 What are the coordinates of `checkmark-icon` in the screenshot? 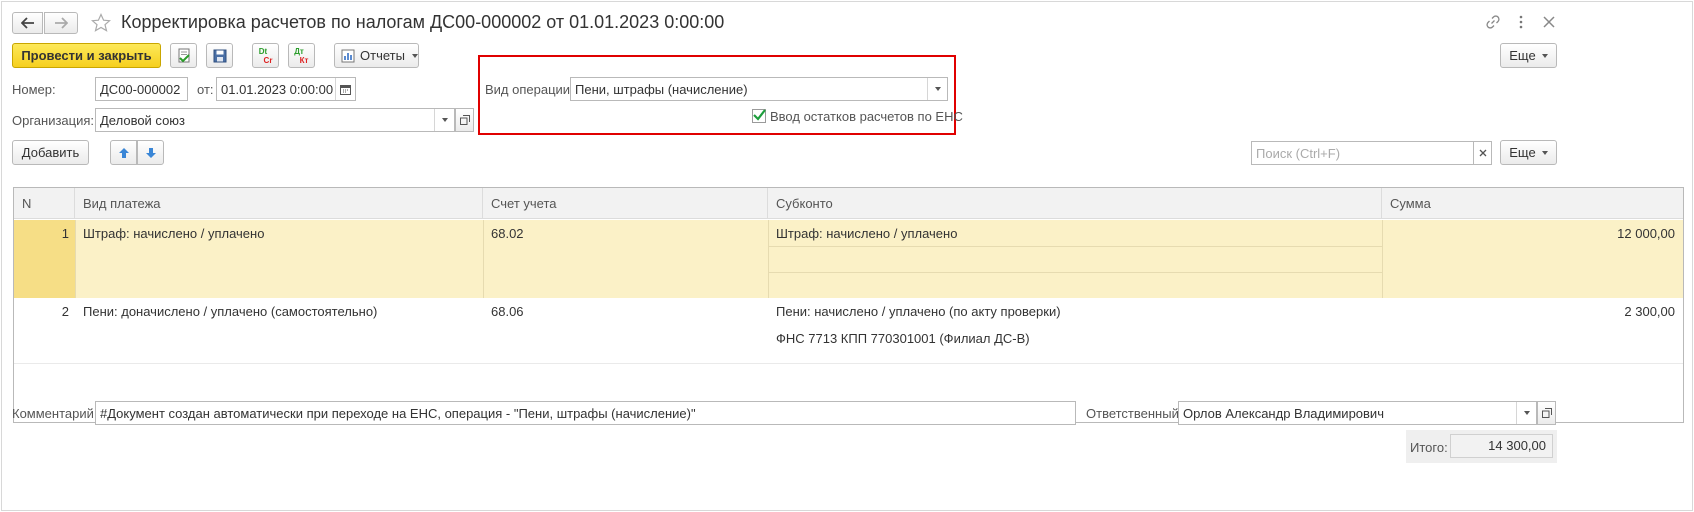 It's located at (759, 115).